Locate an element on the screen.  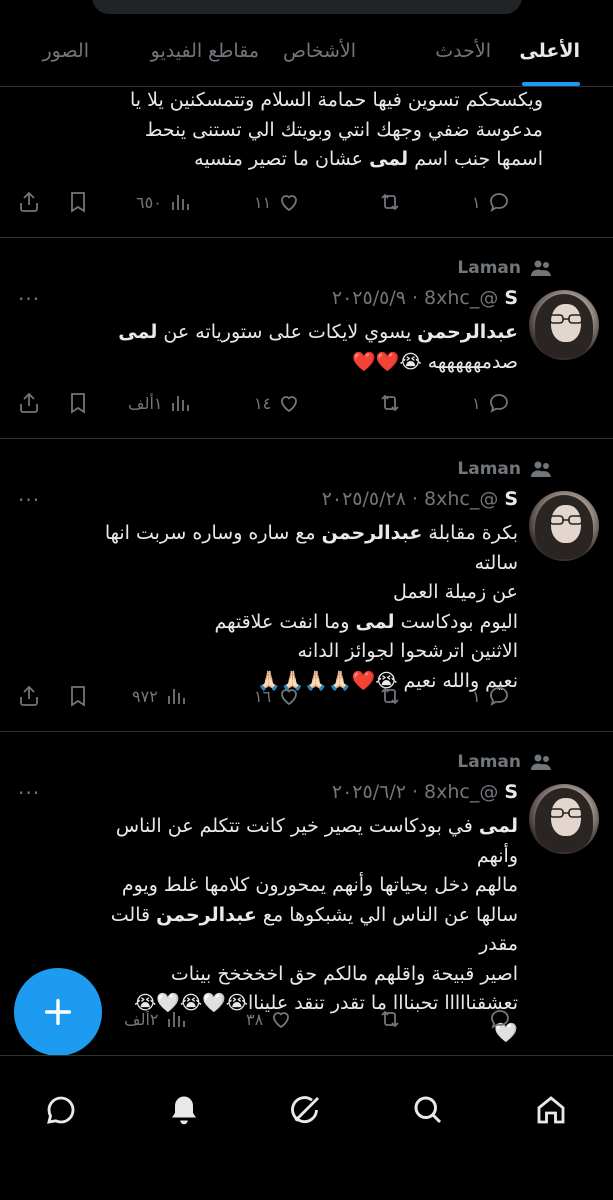
tweet-date: ٢٠٢٥/٥/٩ is located at coordinates (368, 298).